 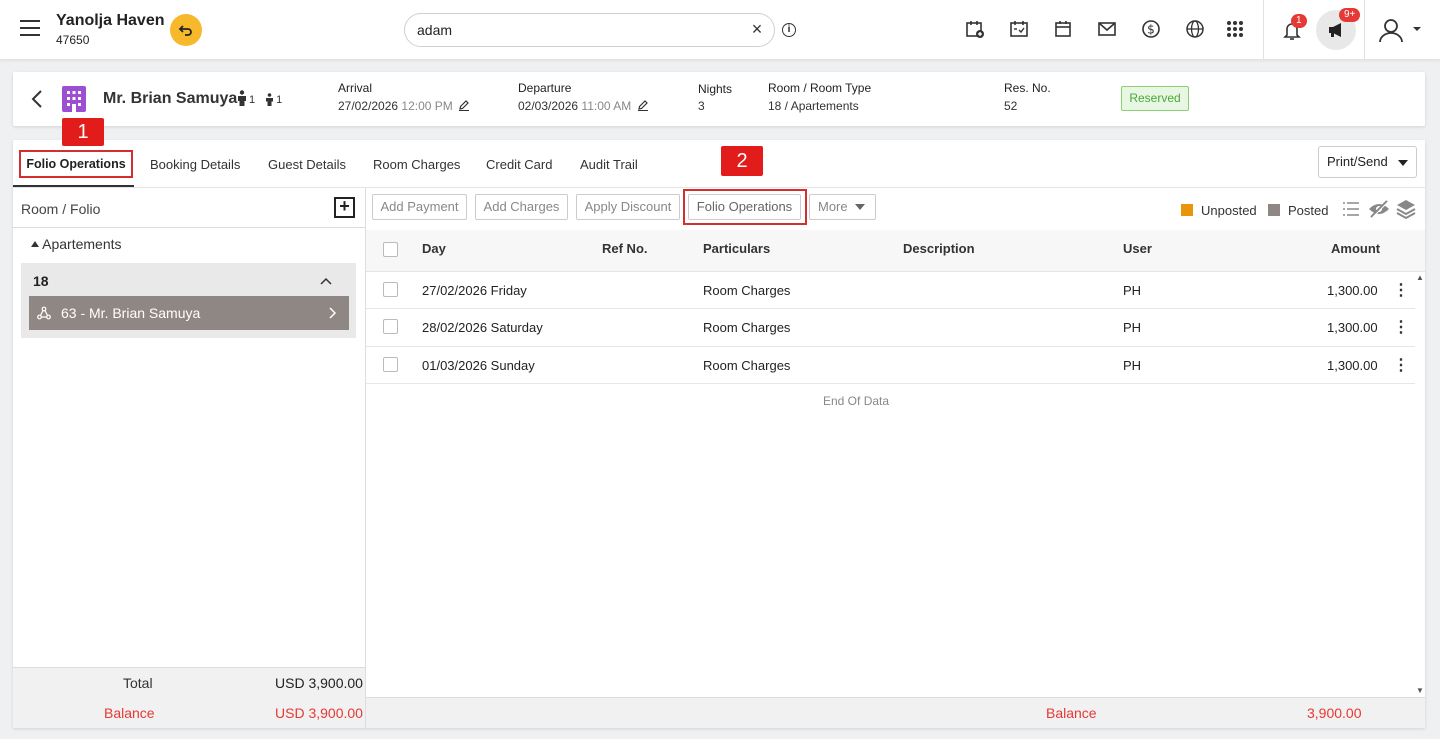 I want to click on calendar-add-icon, so click(x=975, y=29).